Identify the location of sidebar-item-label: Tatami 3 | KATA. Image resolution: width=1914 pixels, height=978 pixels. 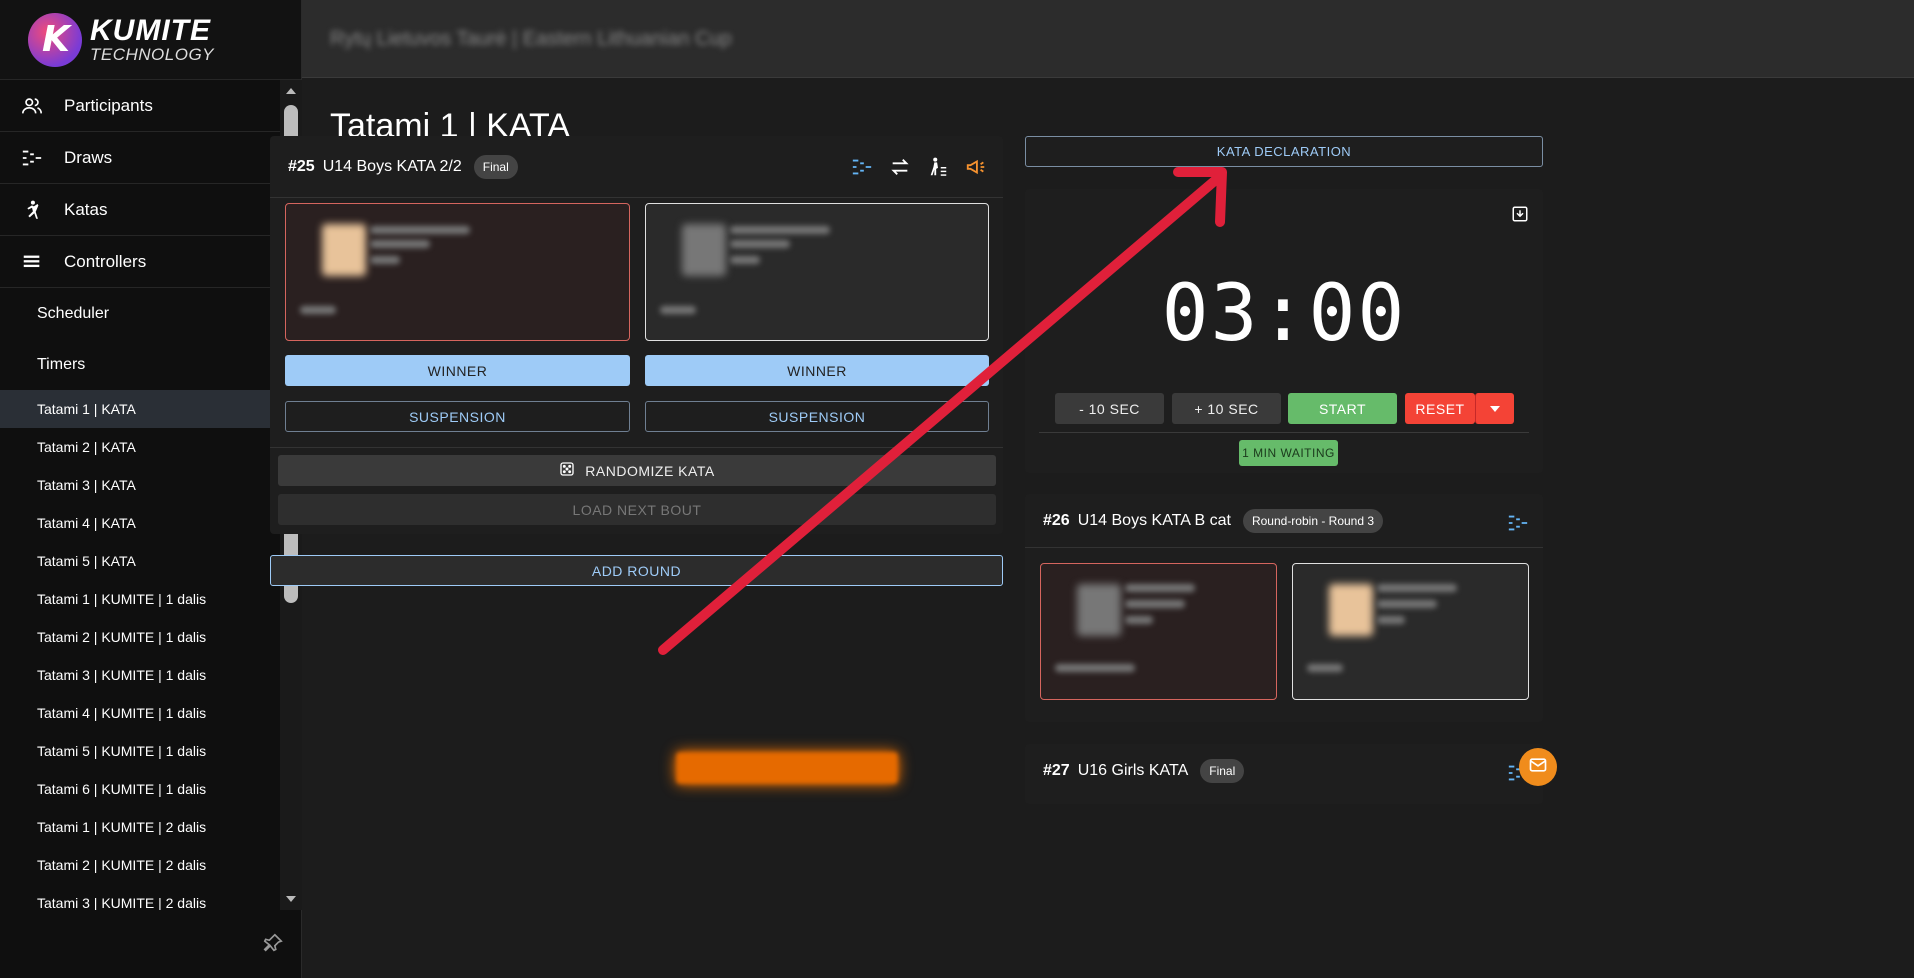
(86, 485).